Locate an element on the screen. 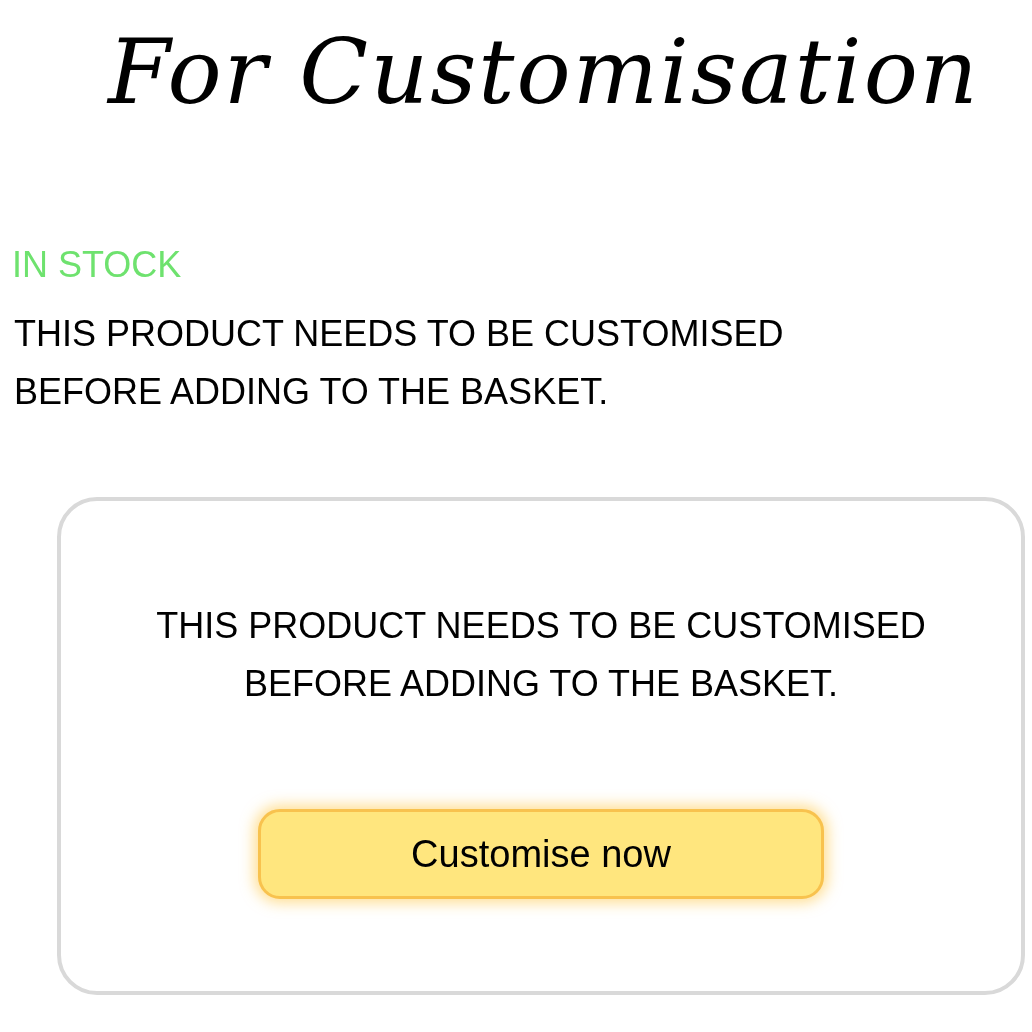  page-heading: For Customisation is located at coordinates (544, 71).